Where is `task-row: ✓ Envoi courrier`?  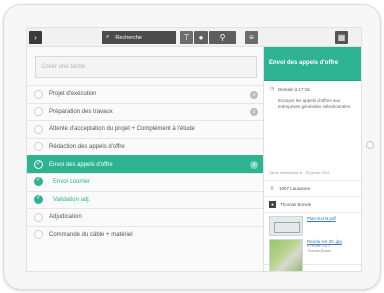
task-row: ✓ Envoi courrier is located at coordinates (145, 181).